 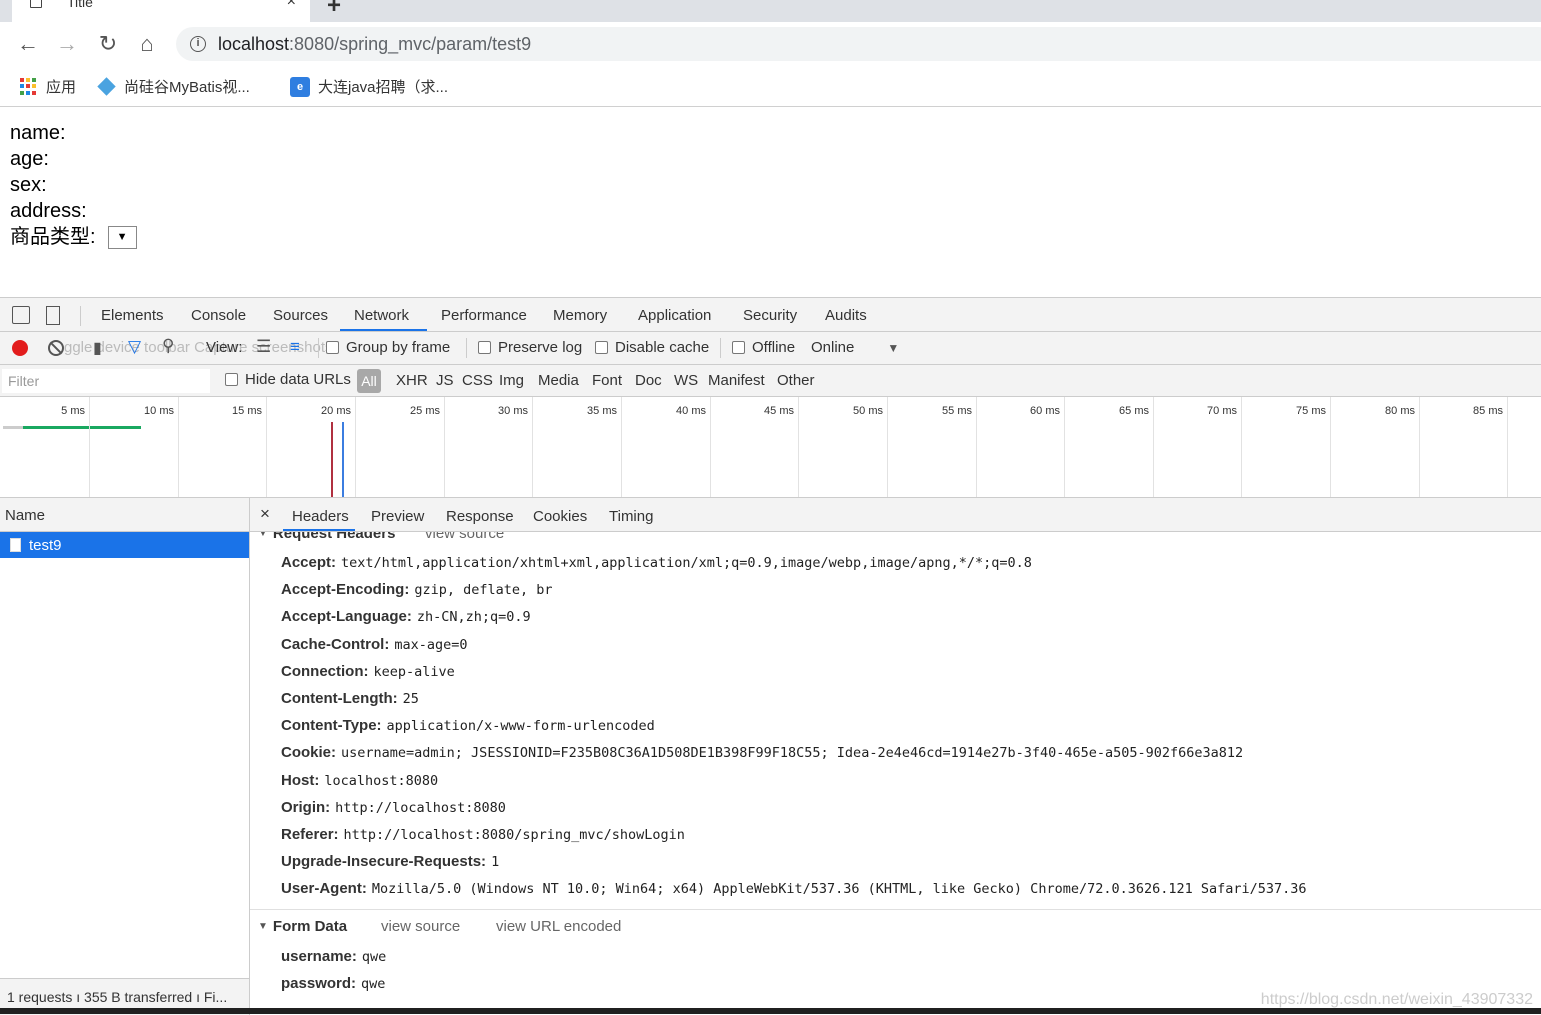 I want to click on tab-console: Console, so click(x=218, y=315).